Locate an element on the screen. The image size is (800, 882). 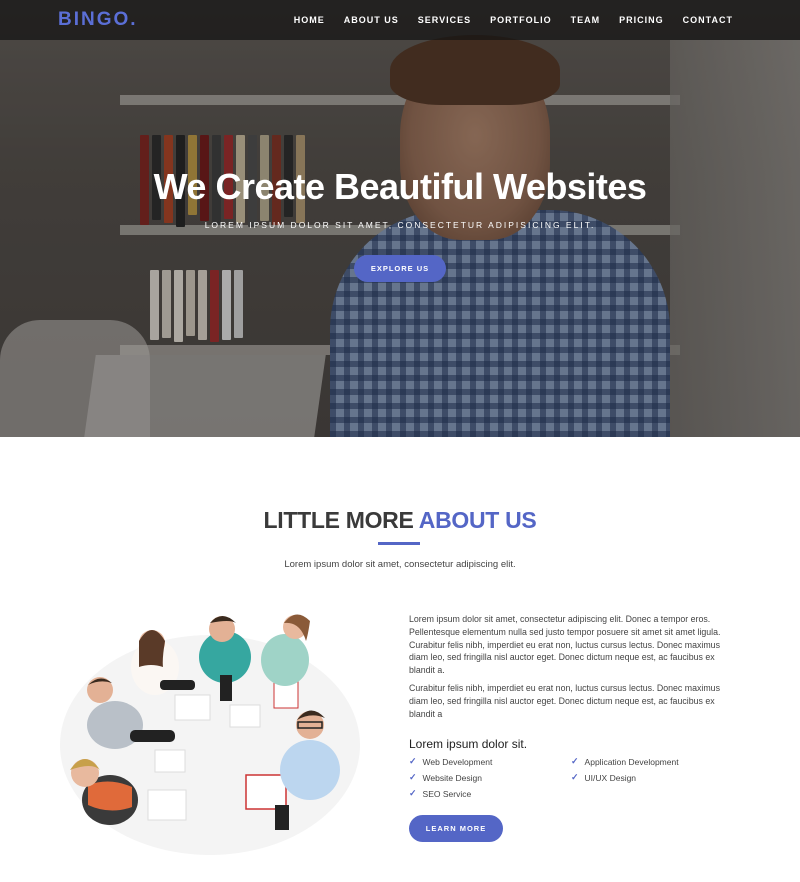
nav-home: HOME is located at coordinates (309, 20).